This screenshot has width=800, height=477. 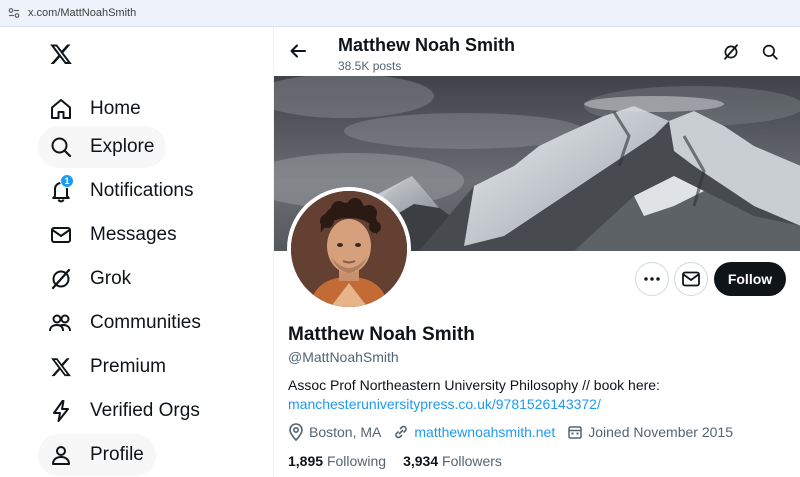 What do you see at coordinates (400, 13) in the screenshot?
I see `address-bar: x.com/MattNoahSmith` at bounding box center [400, 13].